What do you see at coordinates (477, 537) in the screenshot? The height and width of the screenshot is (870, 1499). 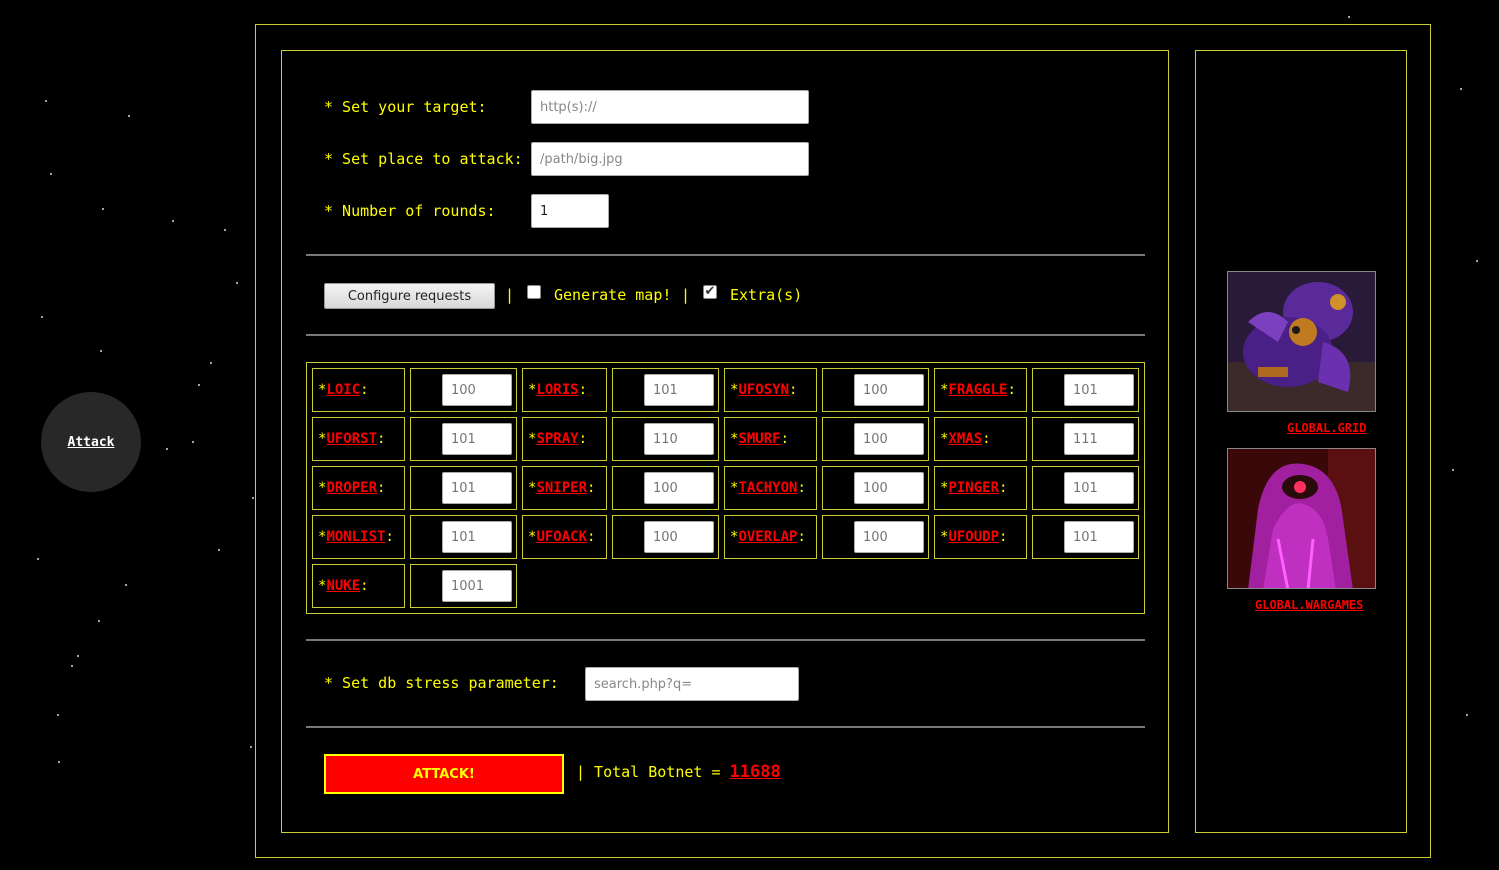 I see `extra-input-monlist` at bounding box center [477, 537].